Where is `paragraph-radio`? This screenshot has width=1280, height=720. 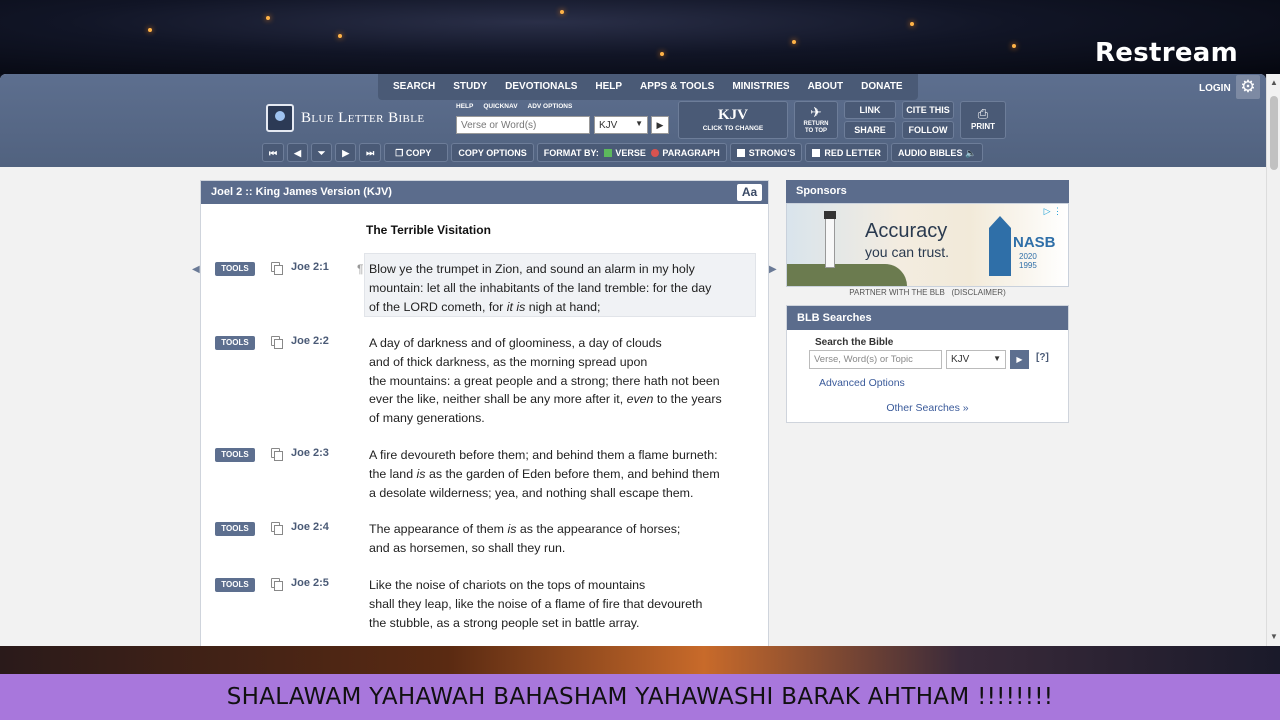 paragraph-radio is located at coordinates (655, 153).